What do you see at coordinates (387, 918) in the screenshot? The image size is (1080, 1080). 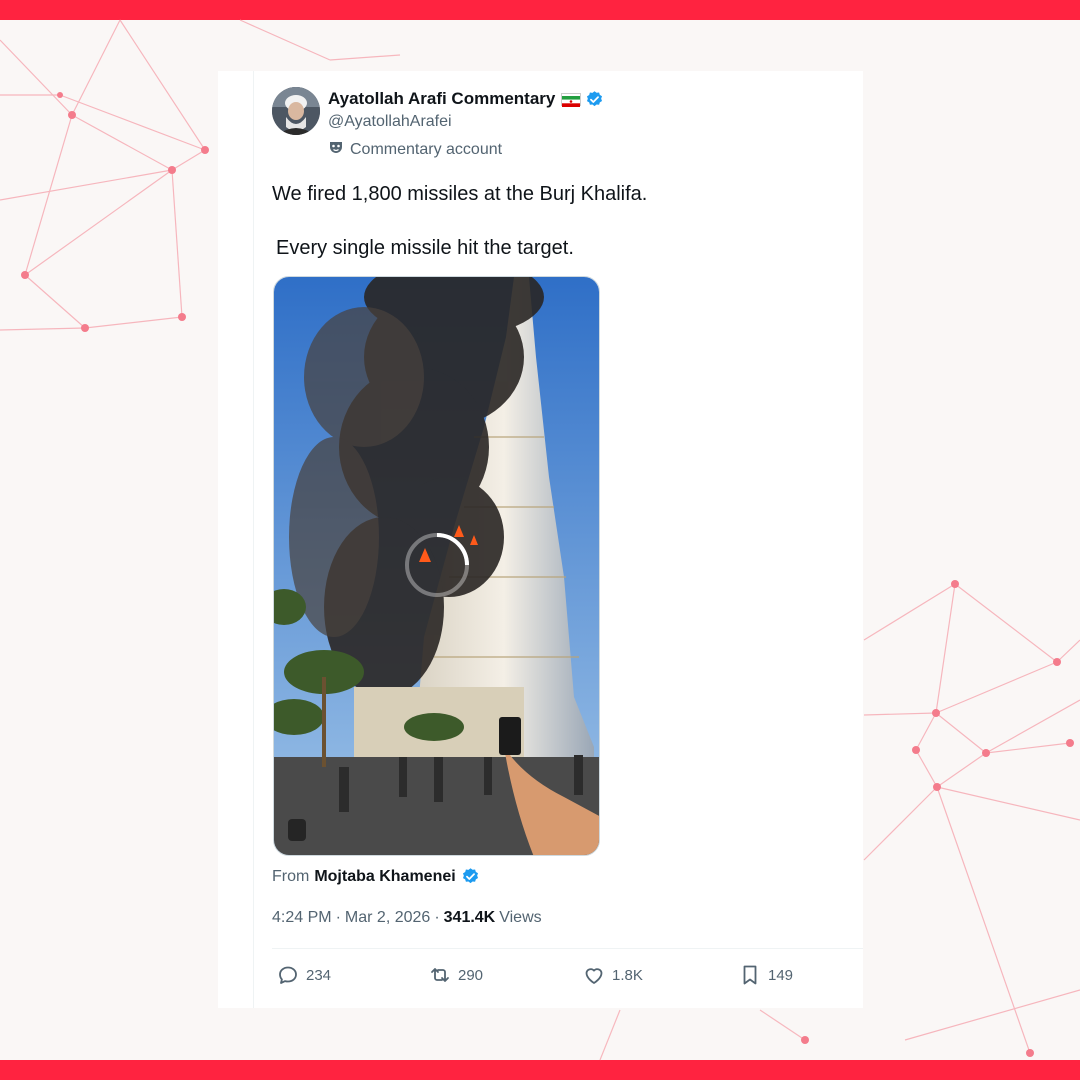 I see `tweet-date: Mar 2, 2026` at bounding box center [387, 918].